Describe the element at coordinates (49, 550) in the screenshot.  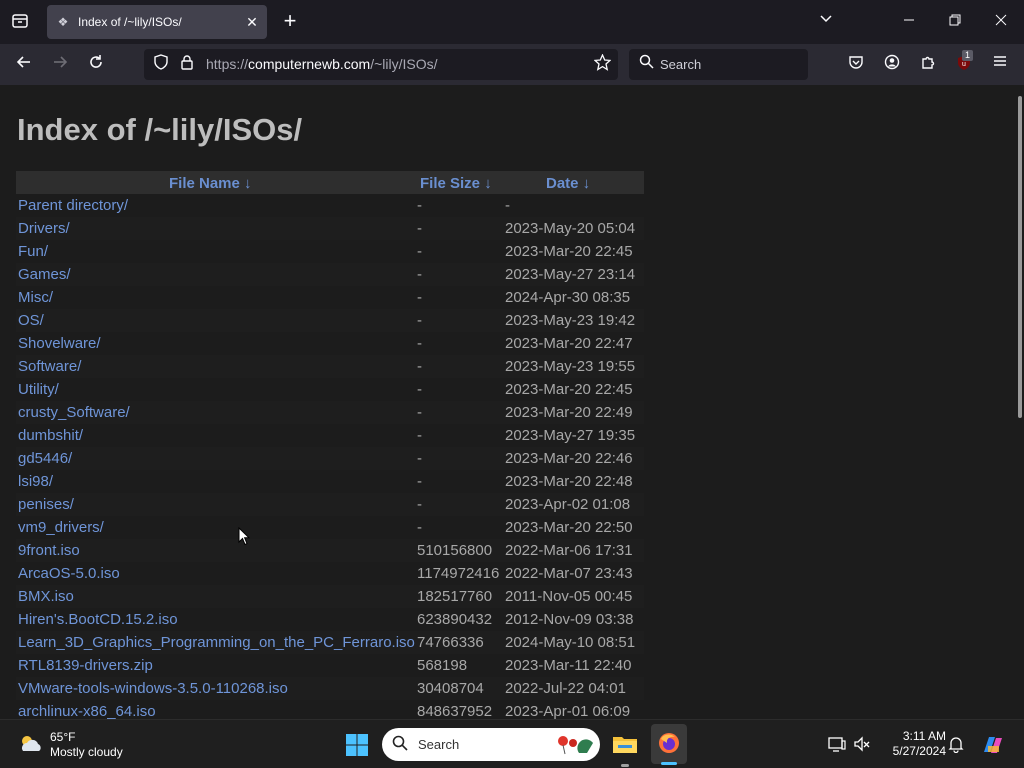
I see `file-link: 9front.iso` at that location.